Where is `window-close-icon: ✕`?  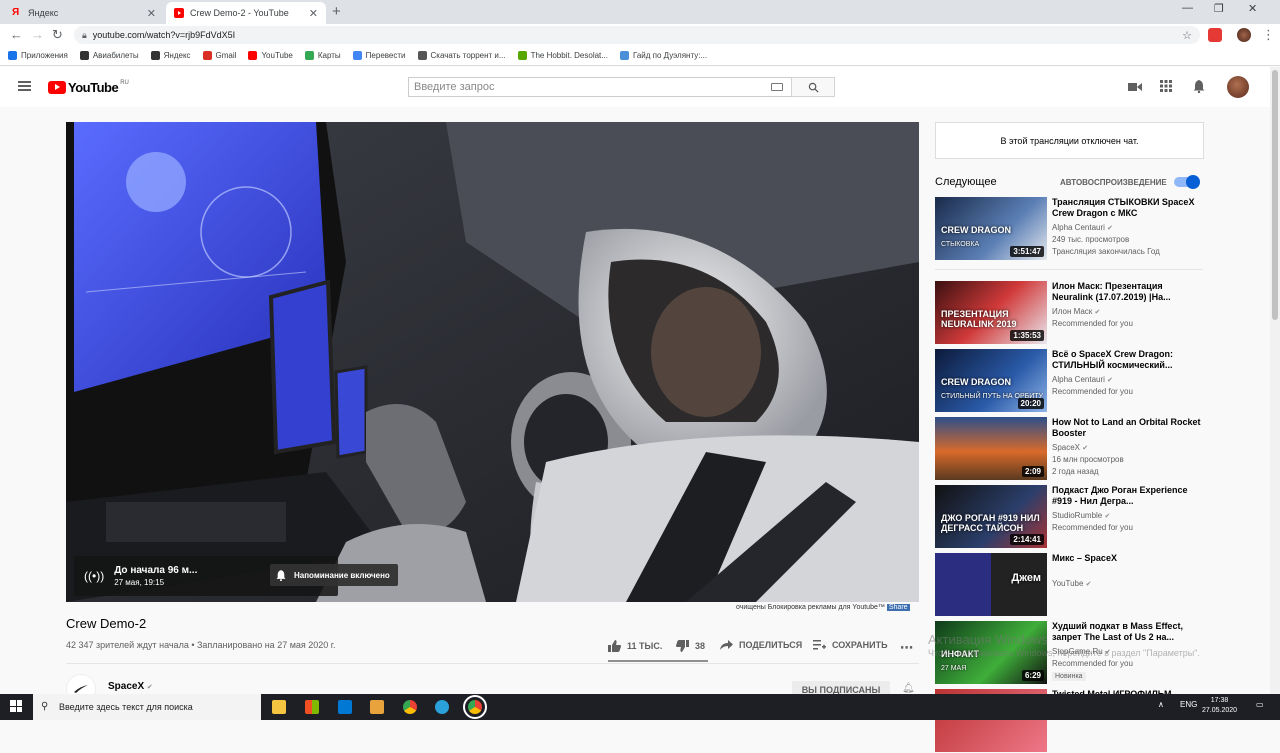
window-close-icon: ✕ is located at coordinates (1252, 8).